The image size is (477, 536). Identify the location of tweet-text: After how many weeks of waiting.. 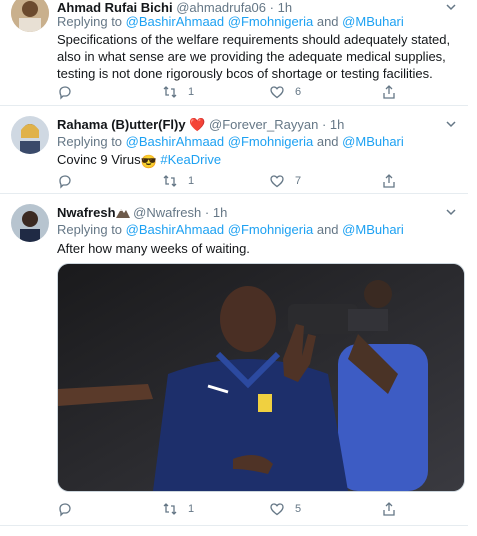
(153, 248).